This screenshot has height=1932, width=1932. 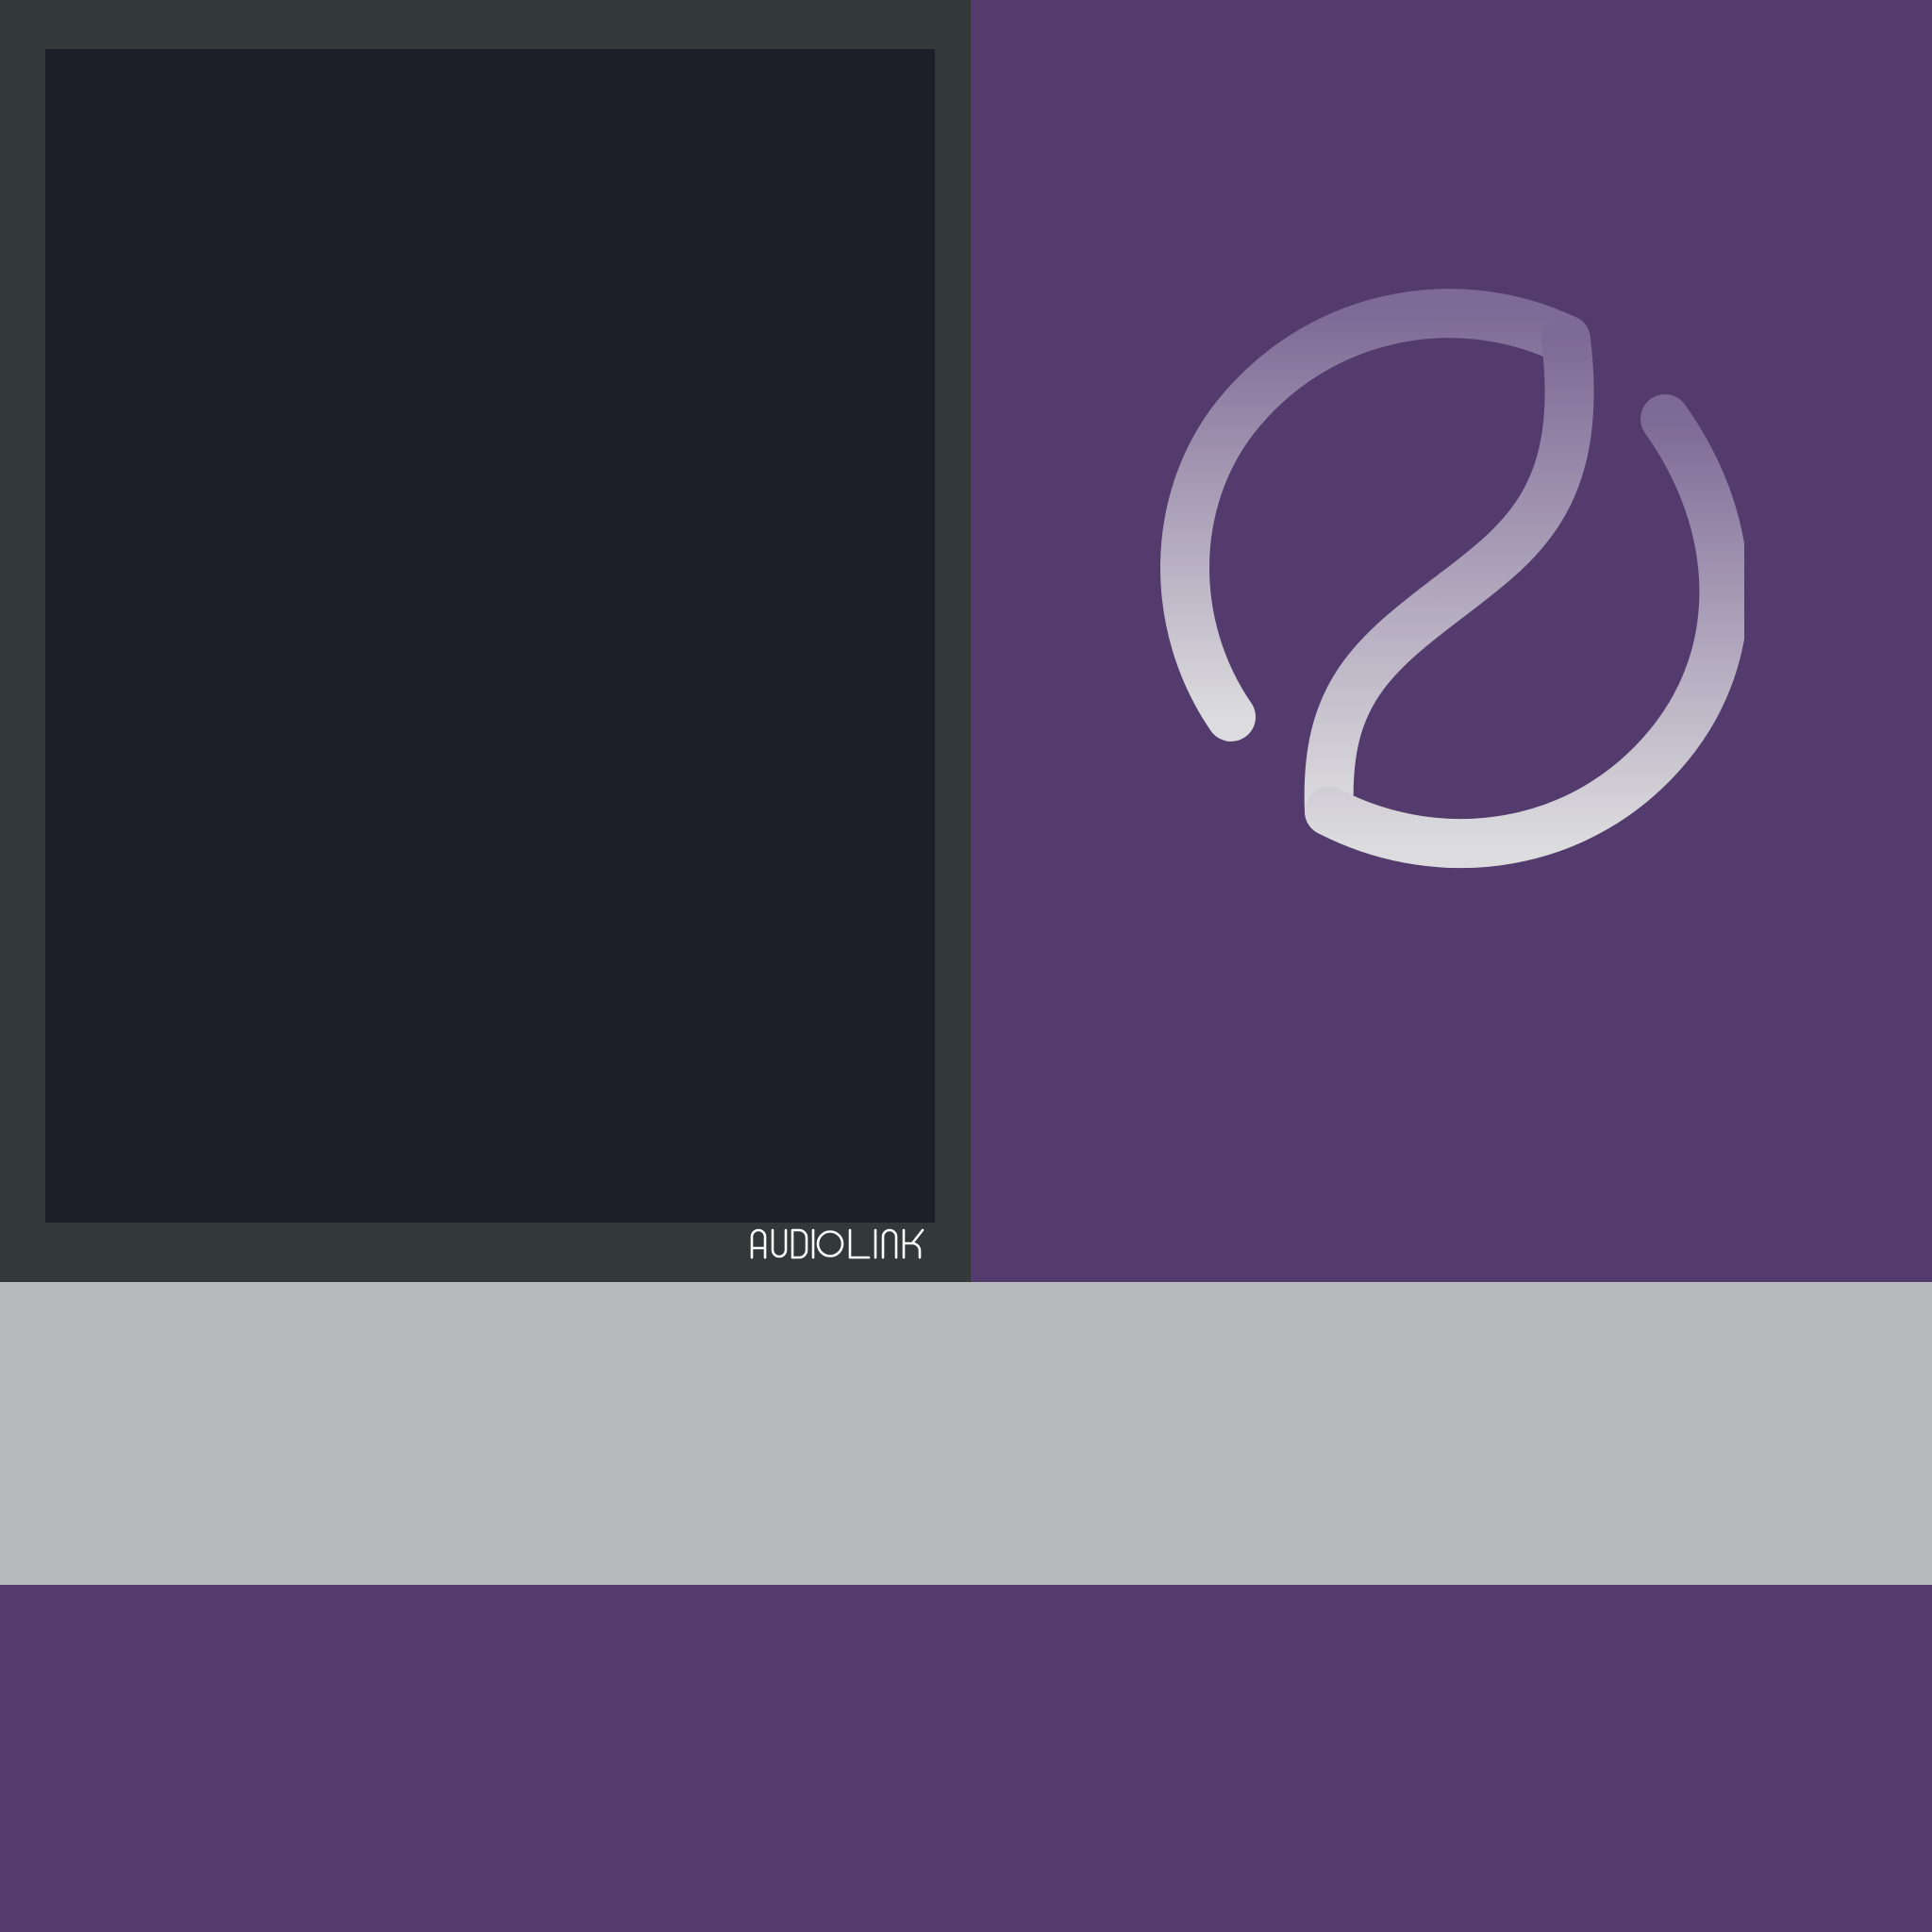 I want to click on audiolink-wordmark, so click(x=842, y=1243).